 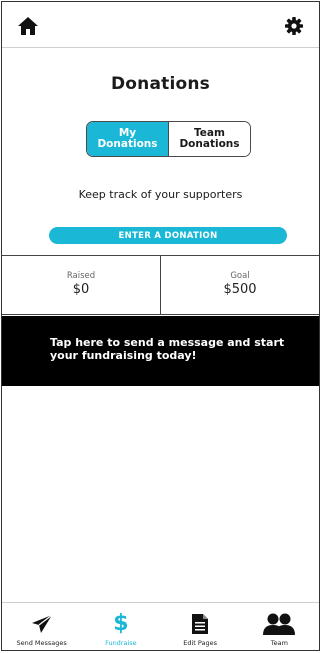 I want to click on top-bar, so click(x=160, y=25).